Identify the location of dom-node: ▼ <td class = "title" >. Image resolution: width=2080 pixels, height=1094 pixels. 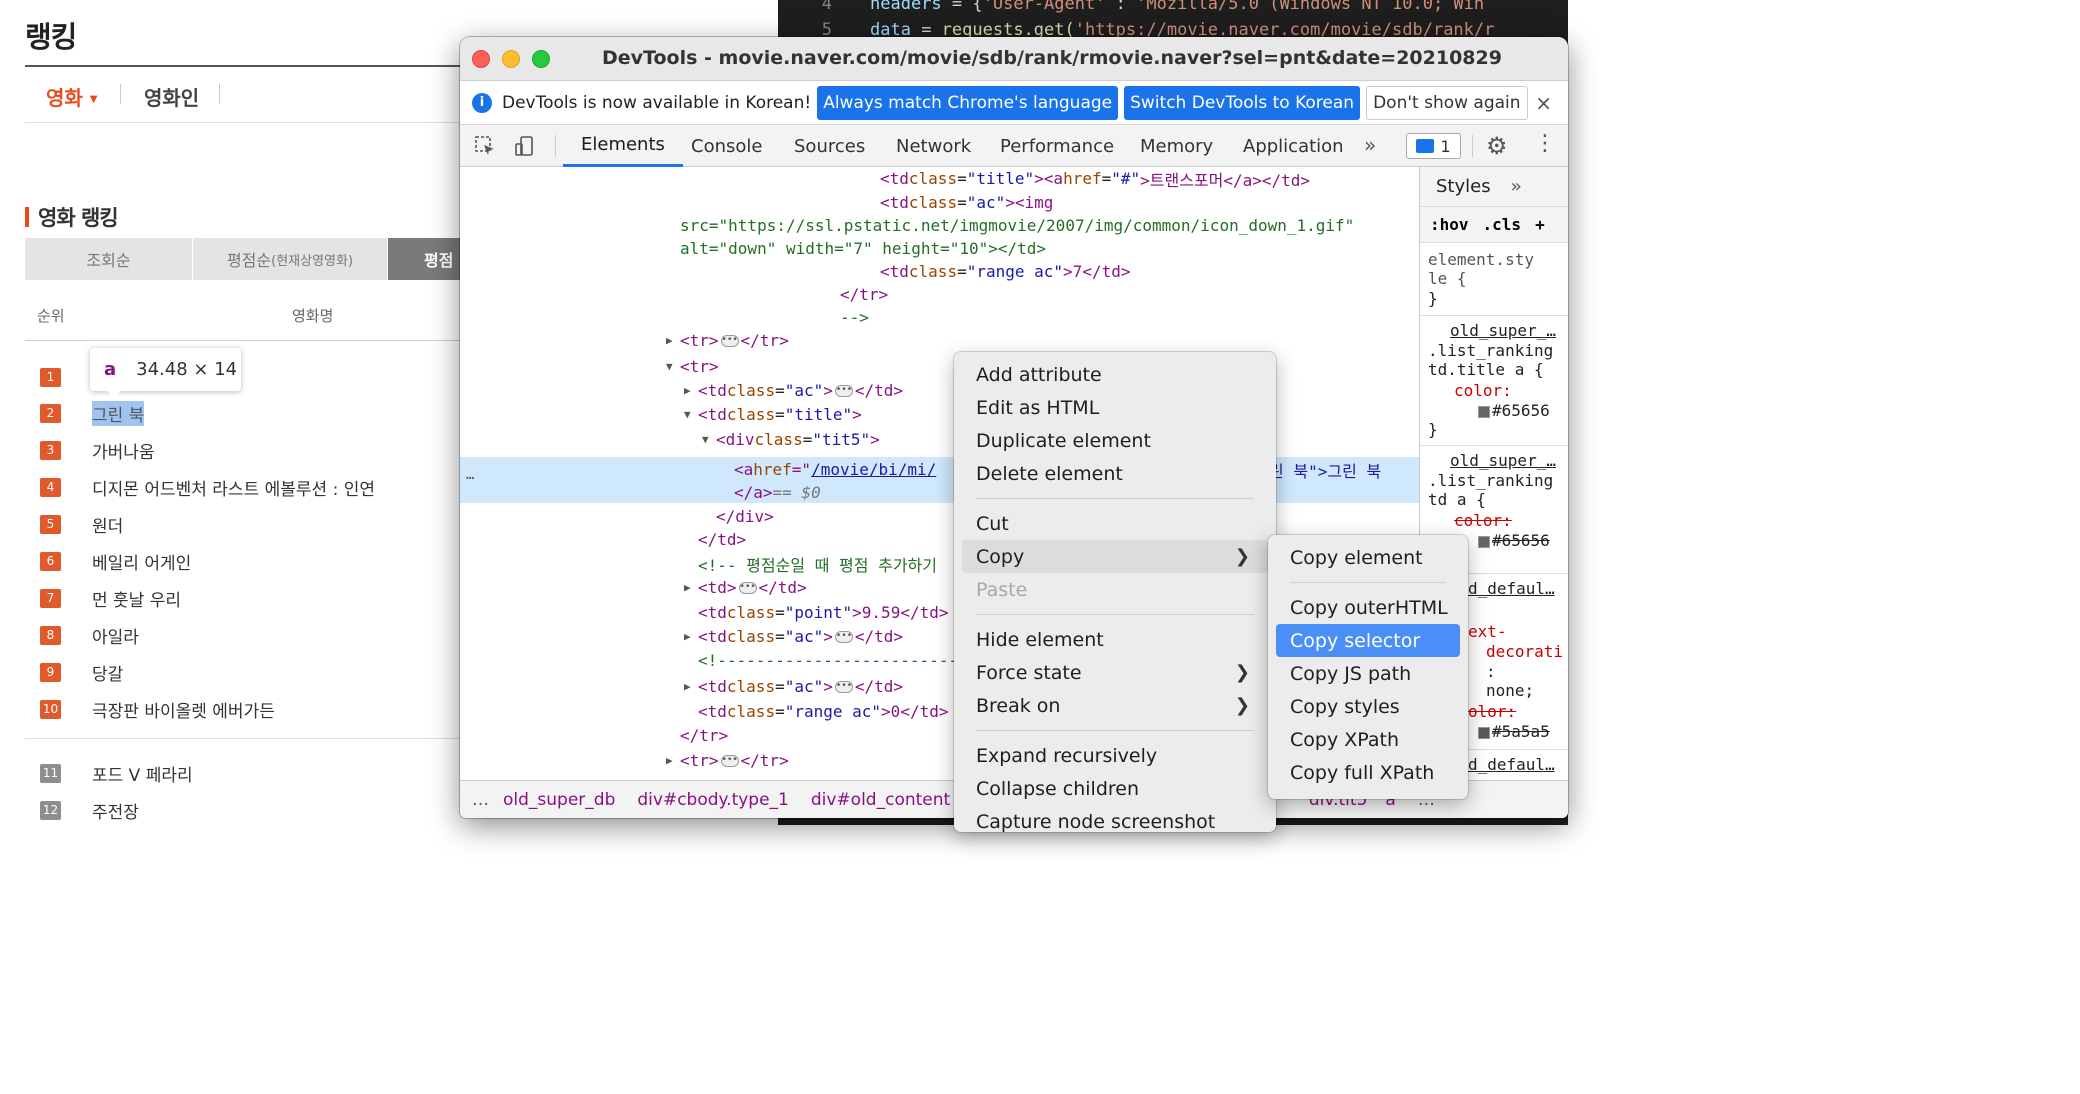
(773, 414).